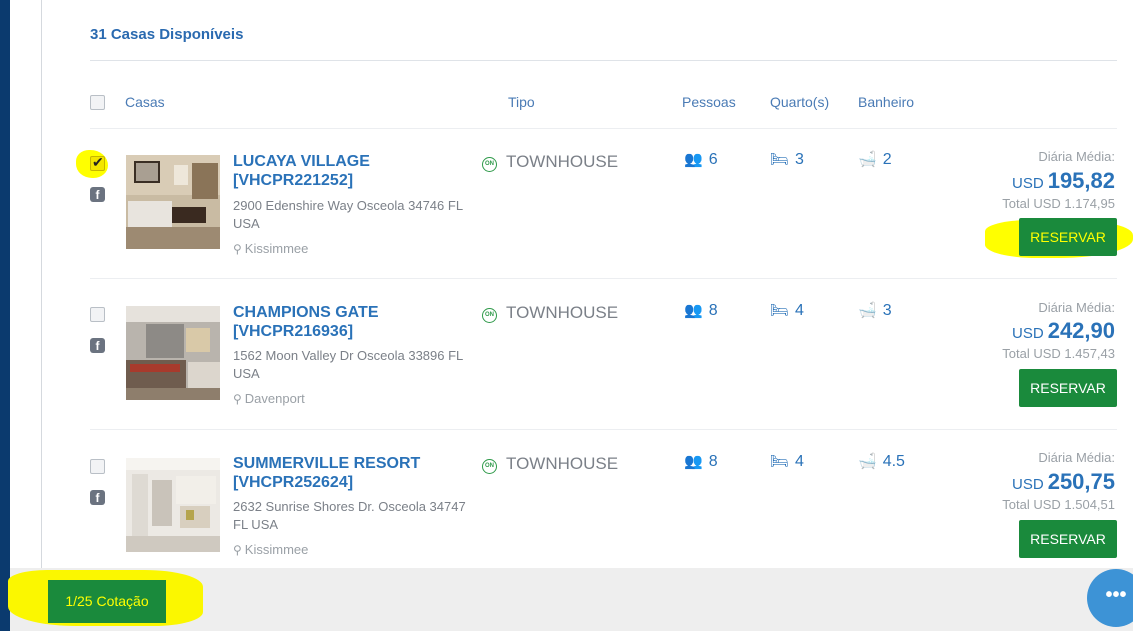 The image size is (1133, 631). Describe the element at coordinates (799, 159) in the screenshot. I see `rooms-value: 3` at that location.